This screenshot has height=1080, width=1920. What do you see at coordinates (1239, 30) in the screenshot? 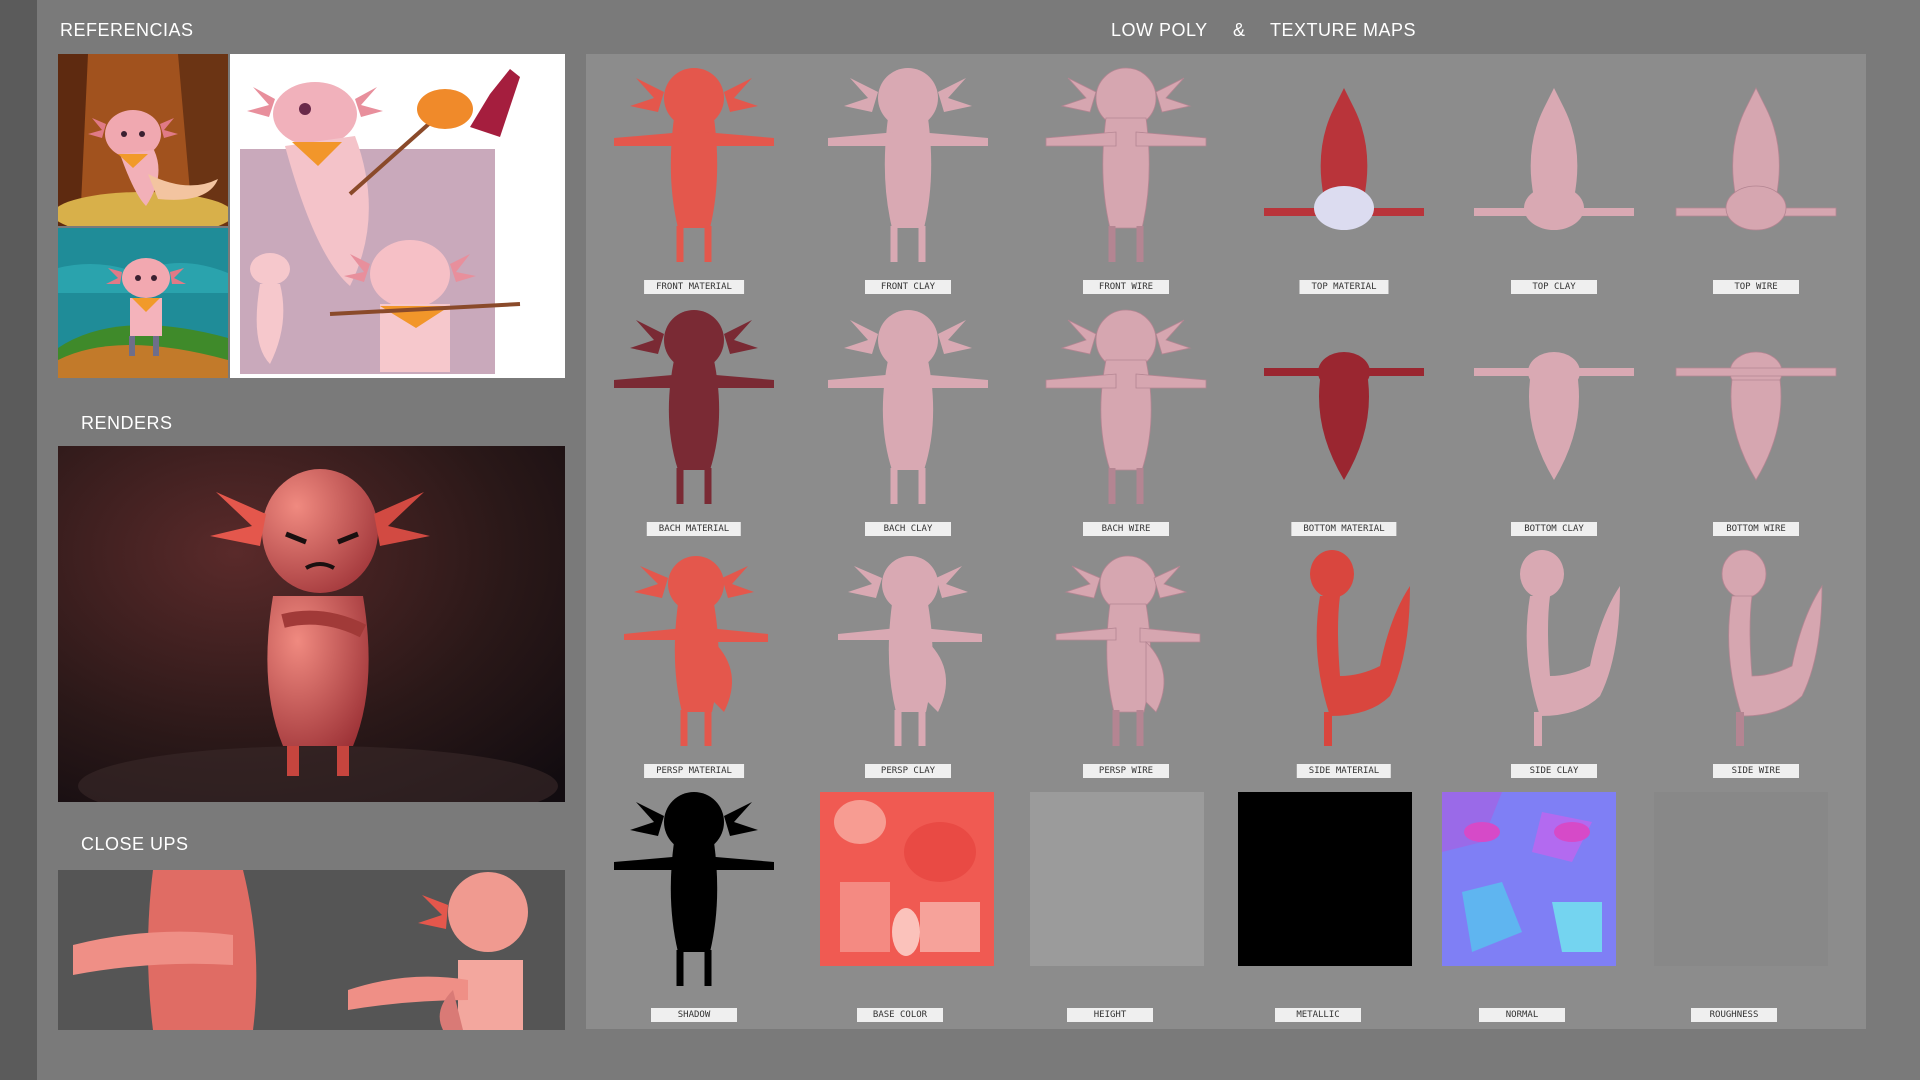
I see `ampersand-text: &` at bounding box center [1239, 30].